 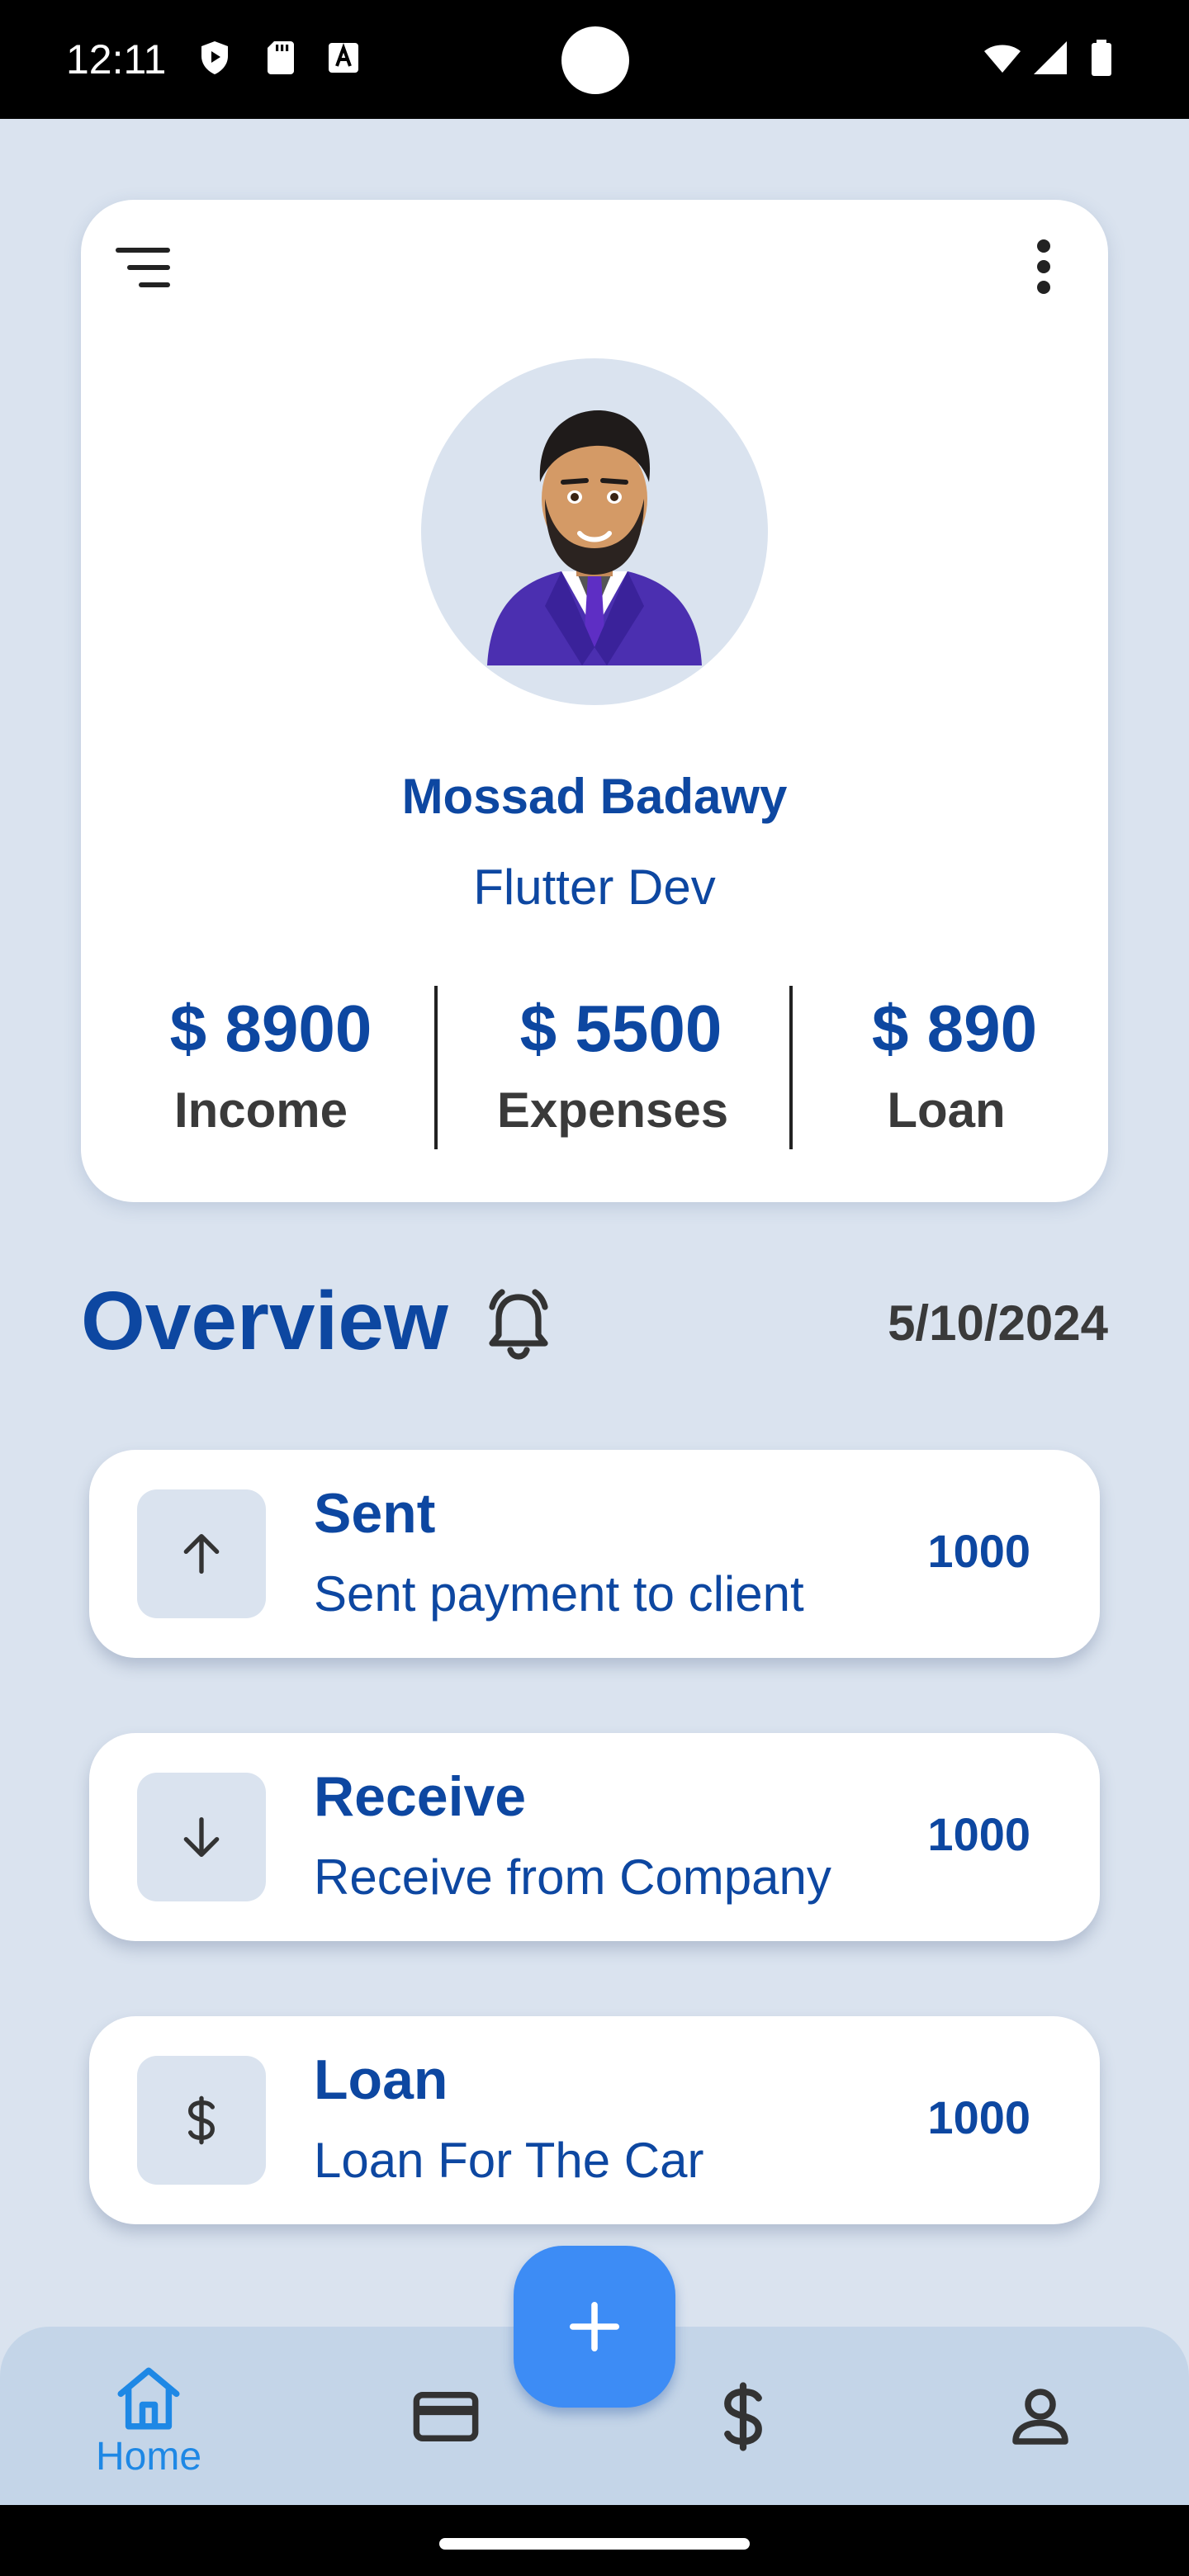 What do you see at coordinates (116, 59) in the screenshot?
I see `status-time: 12:11` at bounding box center [116, 59].